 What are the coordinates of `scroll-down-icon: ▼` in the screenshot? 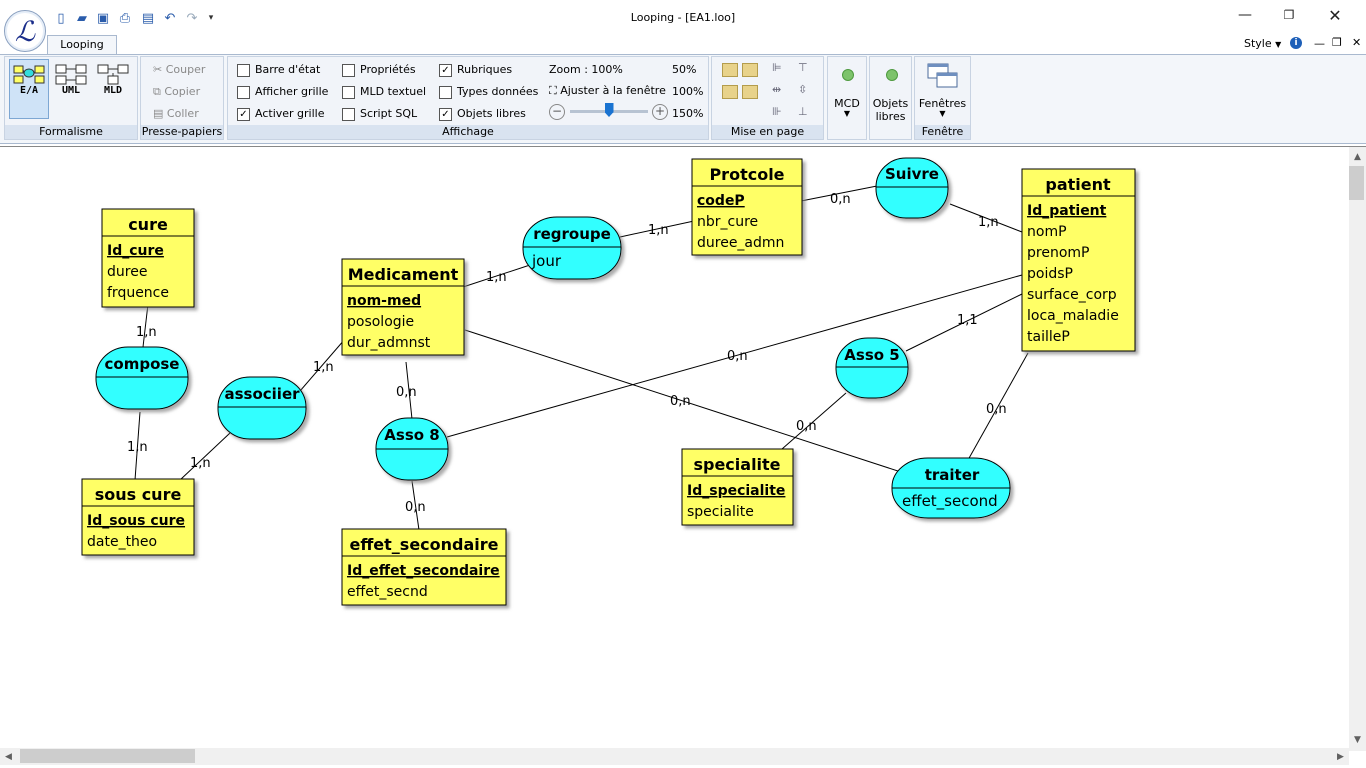 It's located at (1357, 739).